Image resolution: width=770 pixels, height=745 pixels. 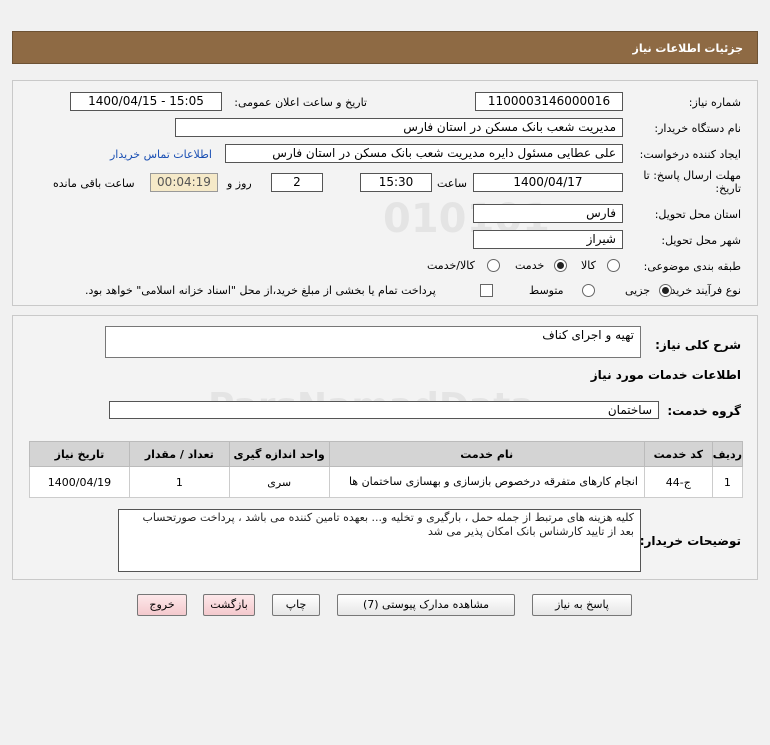 I want to click on requester-label: ایجاد کننده درخواست:, so click(x=690, y=154).